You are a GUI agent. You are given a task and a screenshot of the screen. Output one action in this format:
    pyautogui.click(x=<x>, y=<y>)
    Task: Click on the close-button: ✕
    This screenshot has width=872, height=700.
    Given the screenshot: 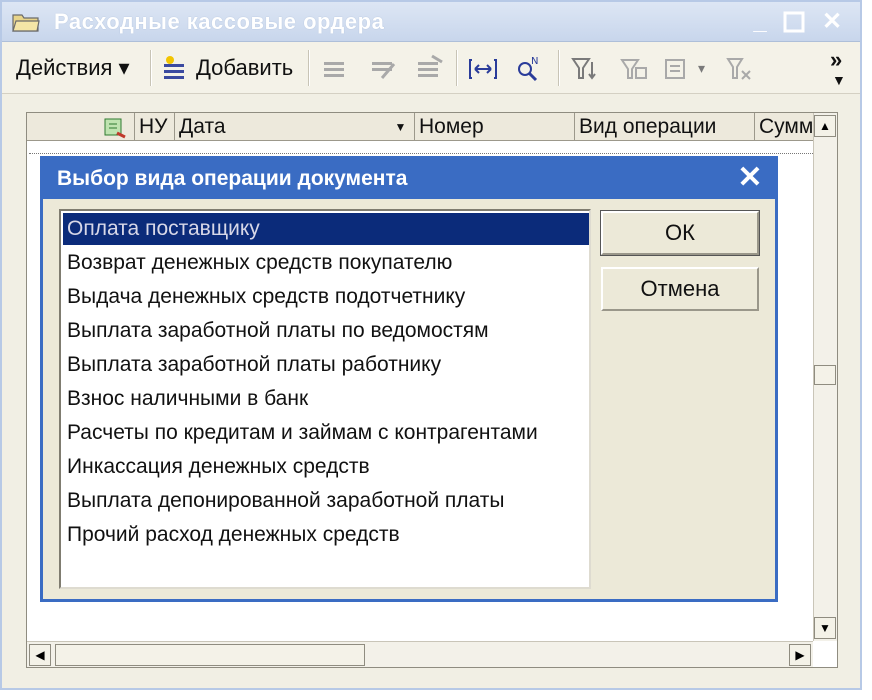 What is the action you would take?
    pyautogui.click(x=832, y=22)
    